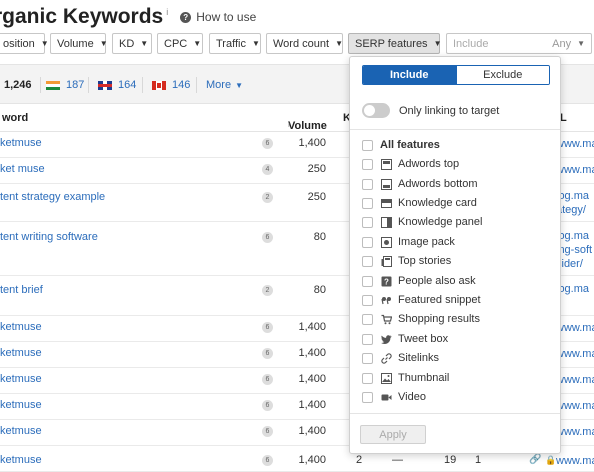 This screenshot has height=472, width=594. Describe the element at coordinates (65, 85) in the screenshot. I see `country-in: 187` at that location.